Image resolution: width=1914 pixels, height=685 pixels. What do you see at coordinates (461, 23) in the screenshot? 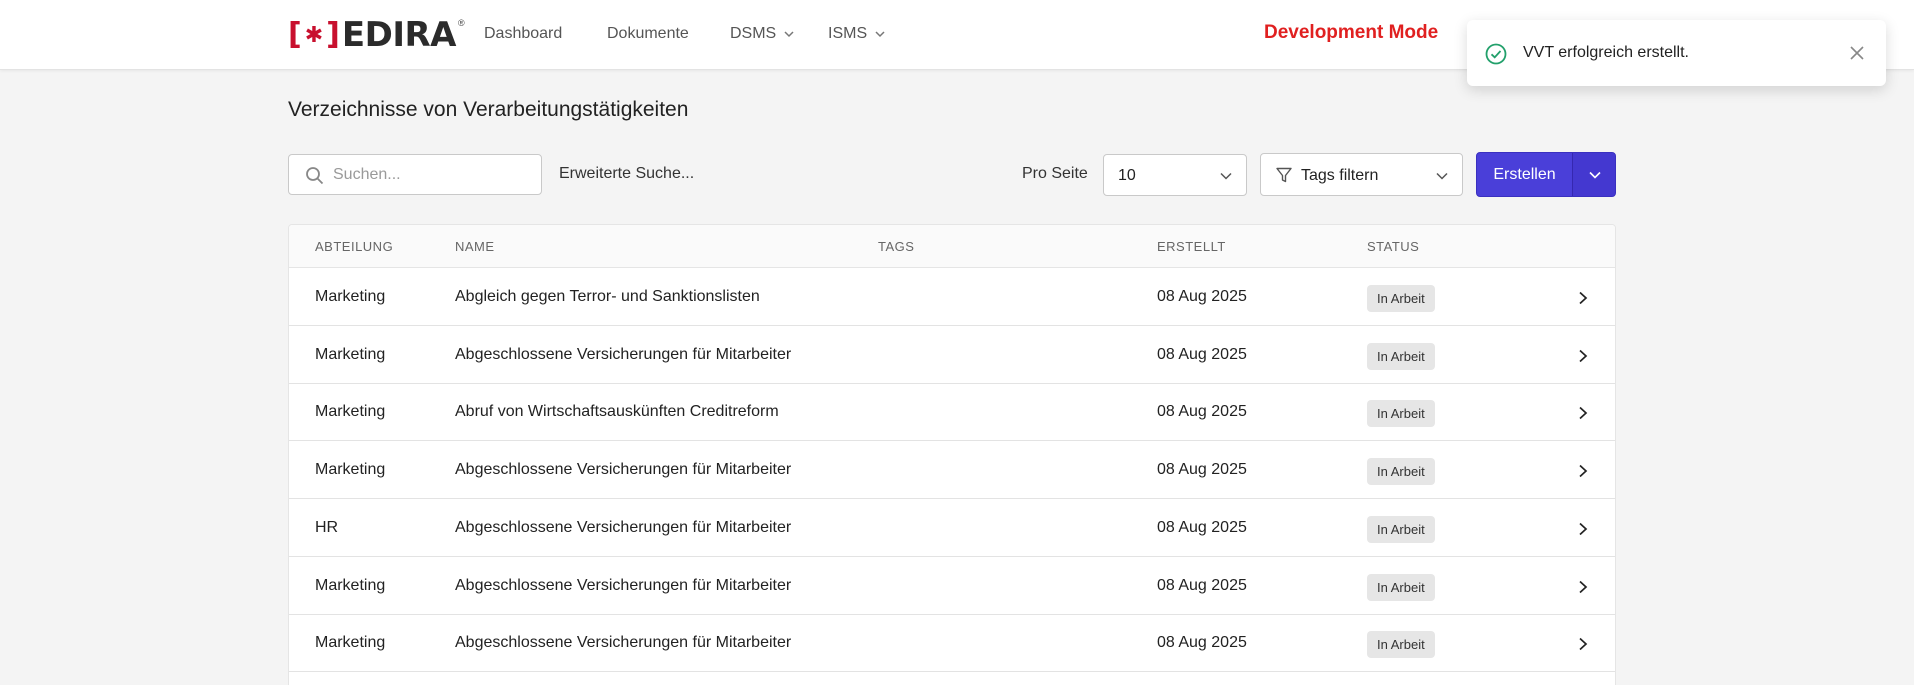
I see `registered-mark: ®` at bounding box center [461, 23].